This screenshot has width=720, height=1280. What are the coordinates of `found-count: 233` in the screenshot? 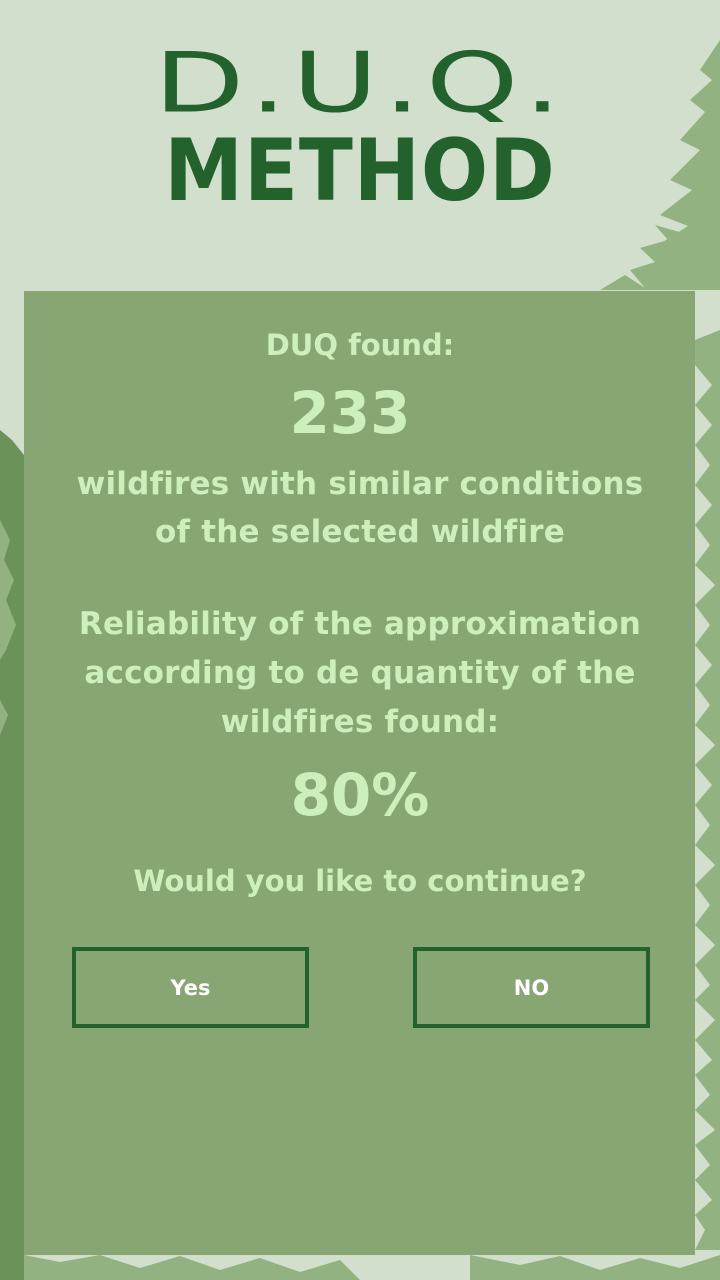 It's located at (350, 413).